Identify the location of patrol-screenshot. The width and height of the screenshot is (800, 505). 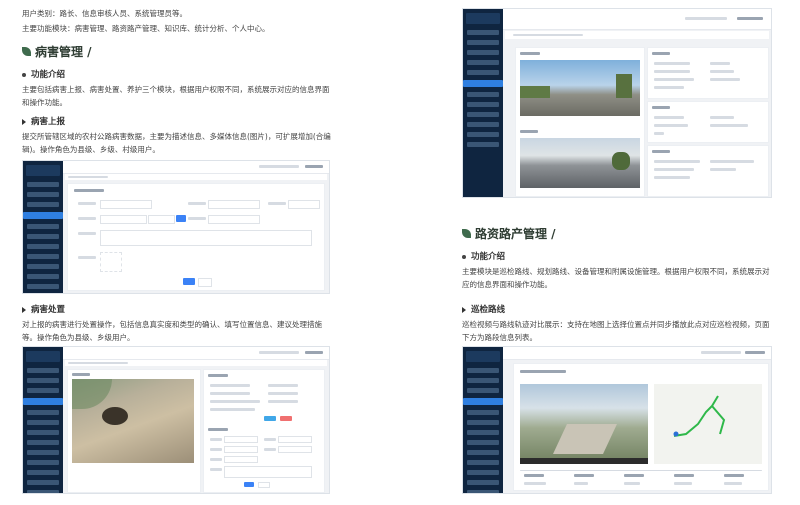
(617, 420).